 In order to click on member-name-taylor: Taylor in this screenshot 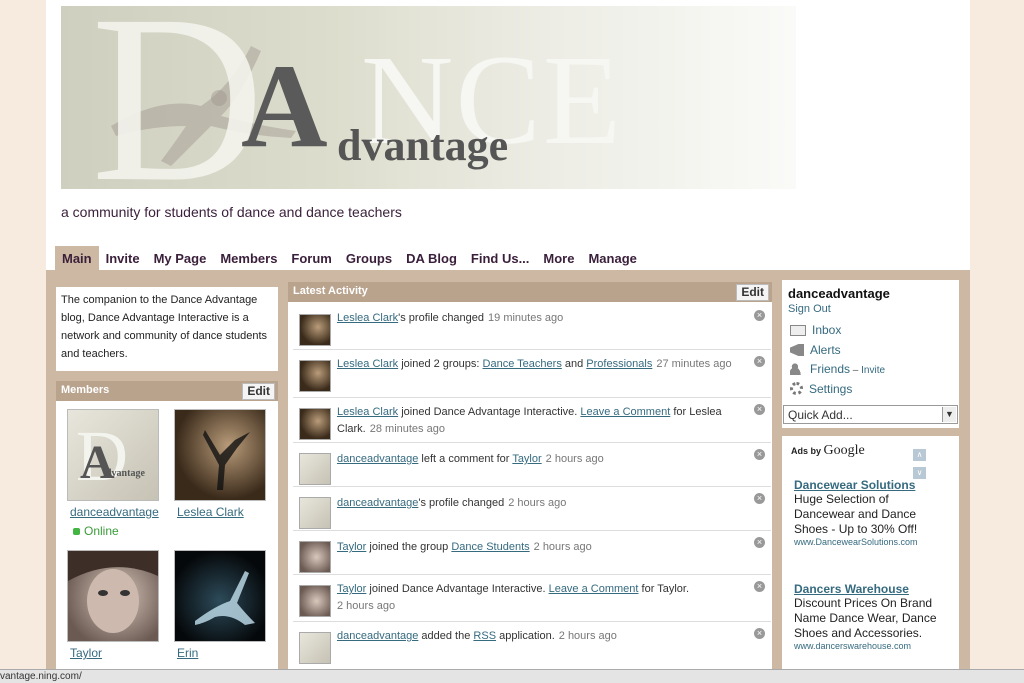, I will do `click(86, 653)`.